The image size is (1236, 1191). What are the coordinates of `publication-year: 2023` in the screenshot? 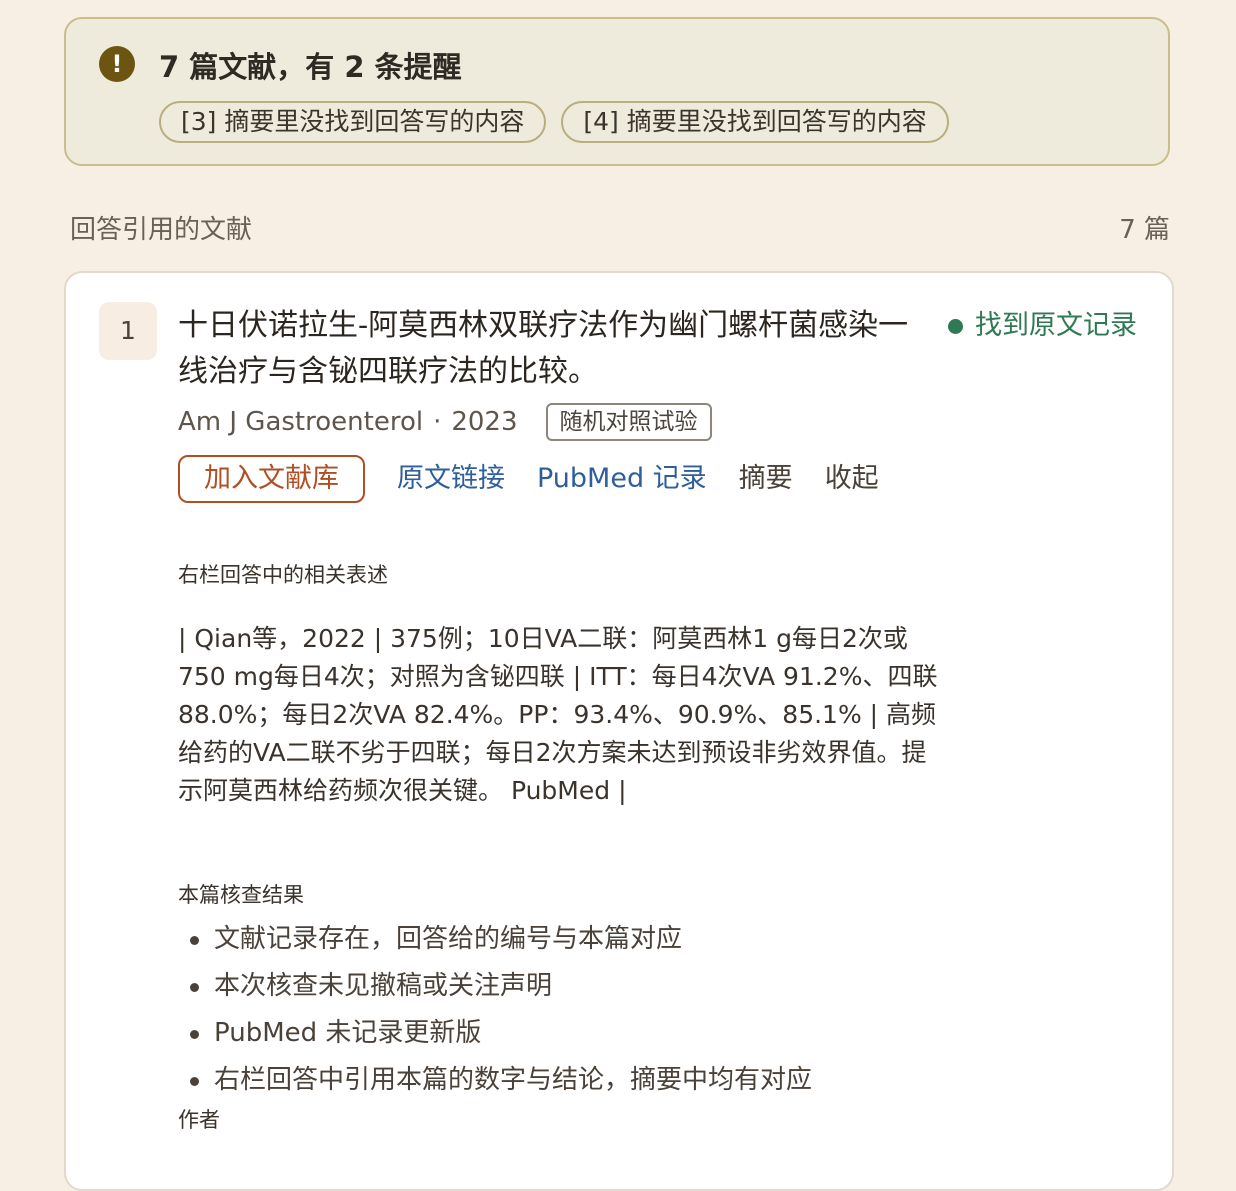 It's located at (484, 422).